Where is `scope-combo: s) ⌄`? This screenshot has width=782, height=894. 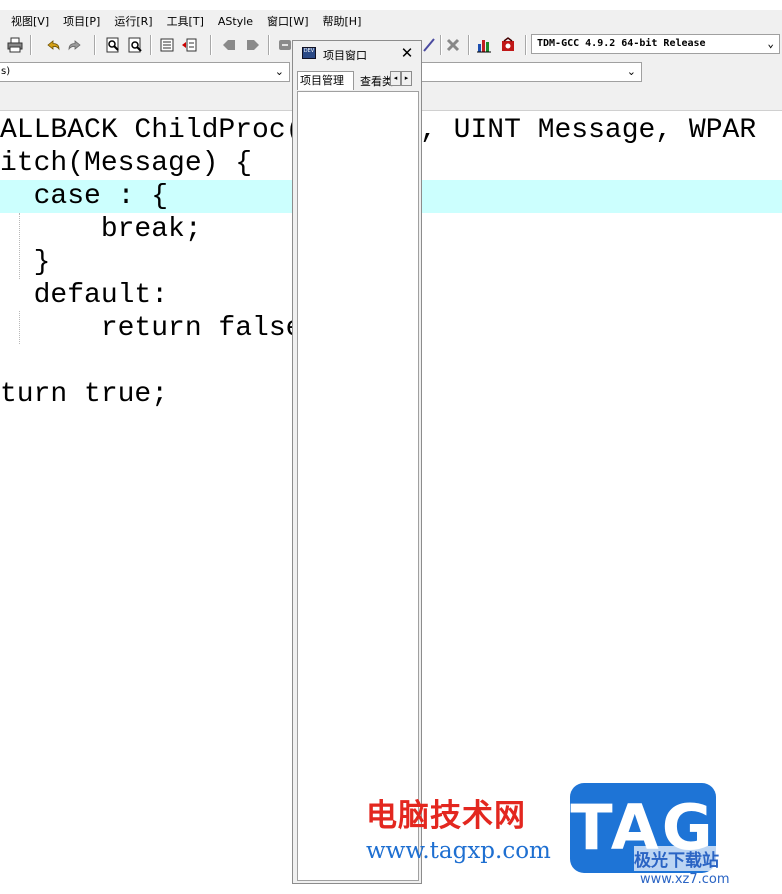 scope-combo: s) ⌄ is located at coordinates (145, 72).